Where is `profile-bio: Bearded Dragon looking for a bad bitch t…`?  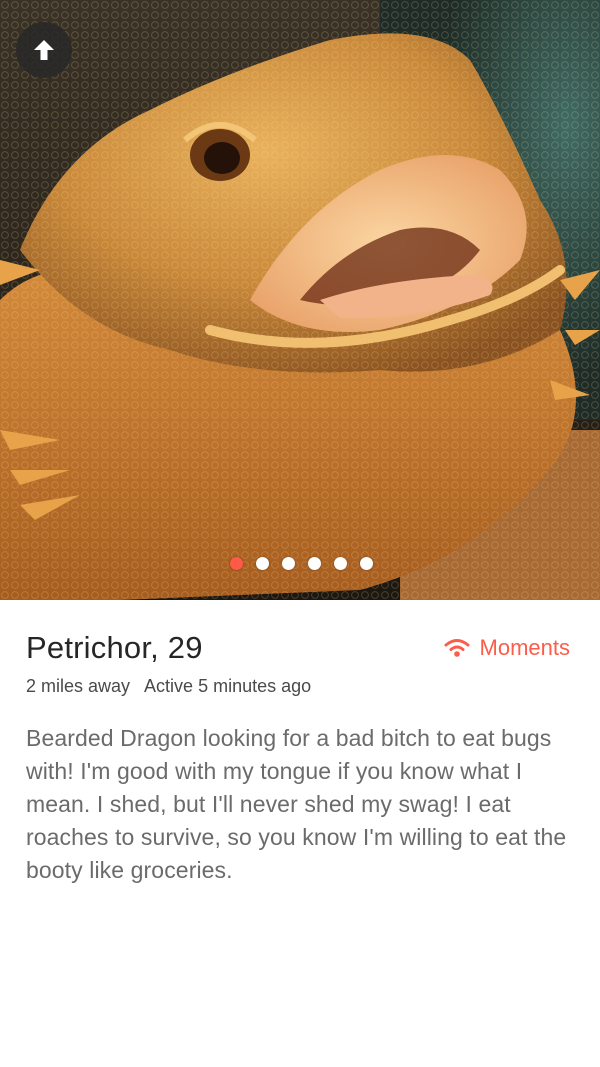
profile-bio: Bearded Dragon looking for a bad bitch t… is located at coordinates (296, 804).